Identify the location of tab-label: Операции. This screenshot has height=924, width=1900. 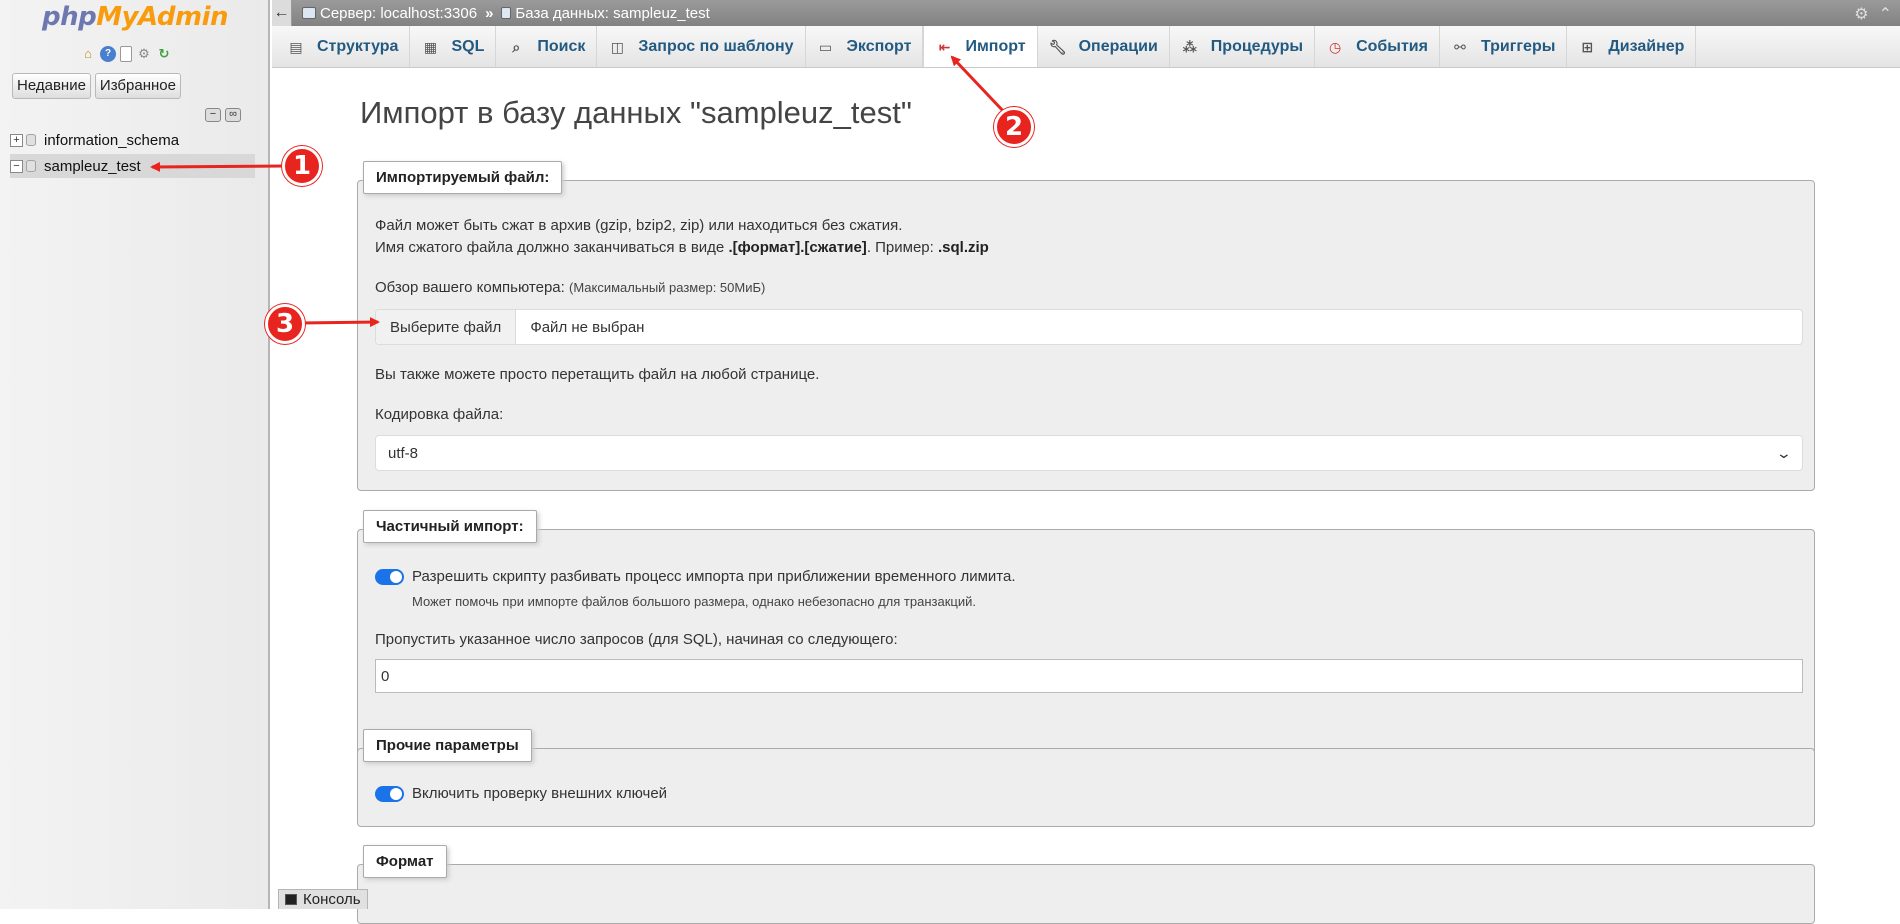
(1118, 46).